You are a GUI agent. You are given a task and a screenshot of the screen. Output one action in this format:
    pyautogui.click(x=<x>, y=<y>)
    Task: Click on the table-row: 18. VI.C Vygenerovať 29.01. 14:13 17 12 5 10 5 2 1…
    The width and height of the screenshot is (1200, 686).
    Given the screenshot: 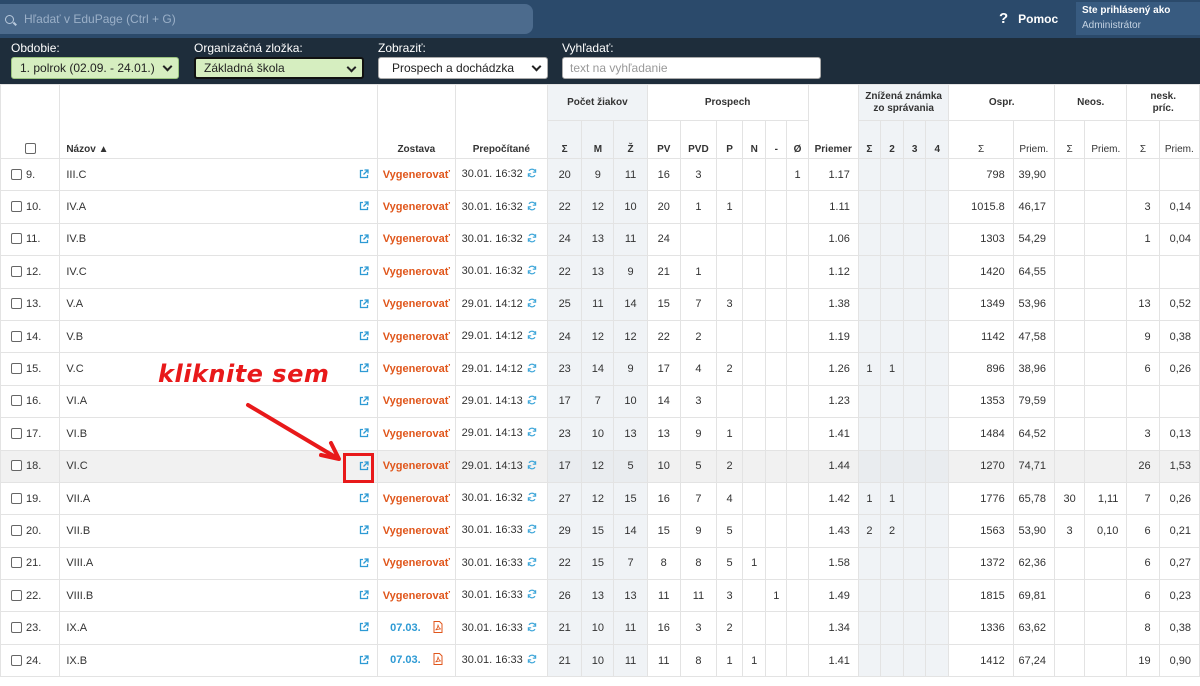 What is the action you would take?
    pyautogui.click(x=600, y=466)
    